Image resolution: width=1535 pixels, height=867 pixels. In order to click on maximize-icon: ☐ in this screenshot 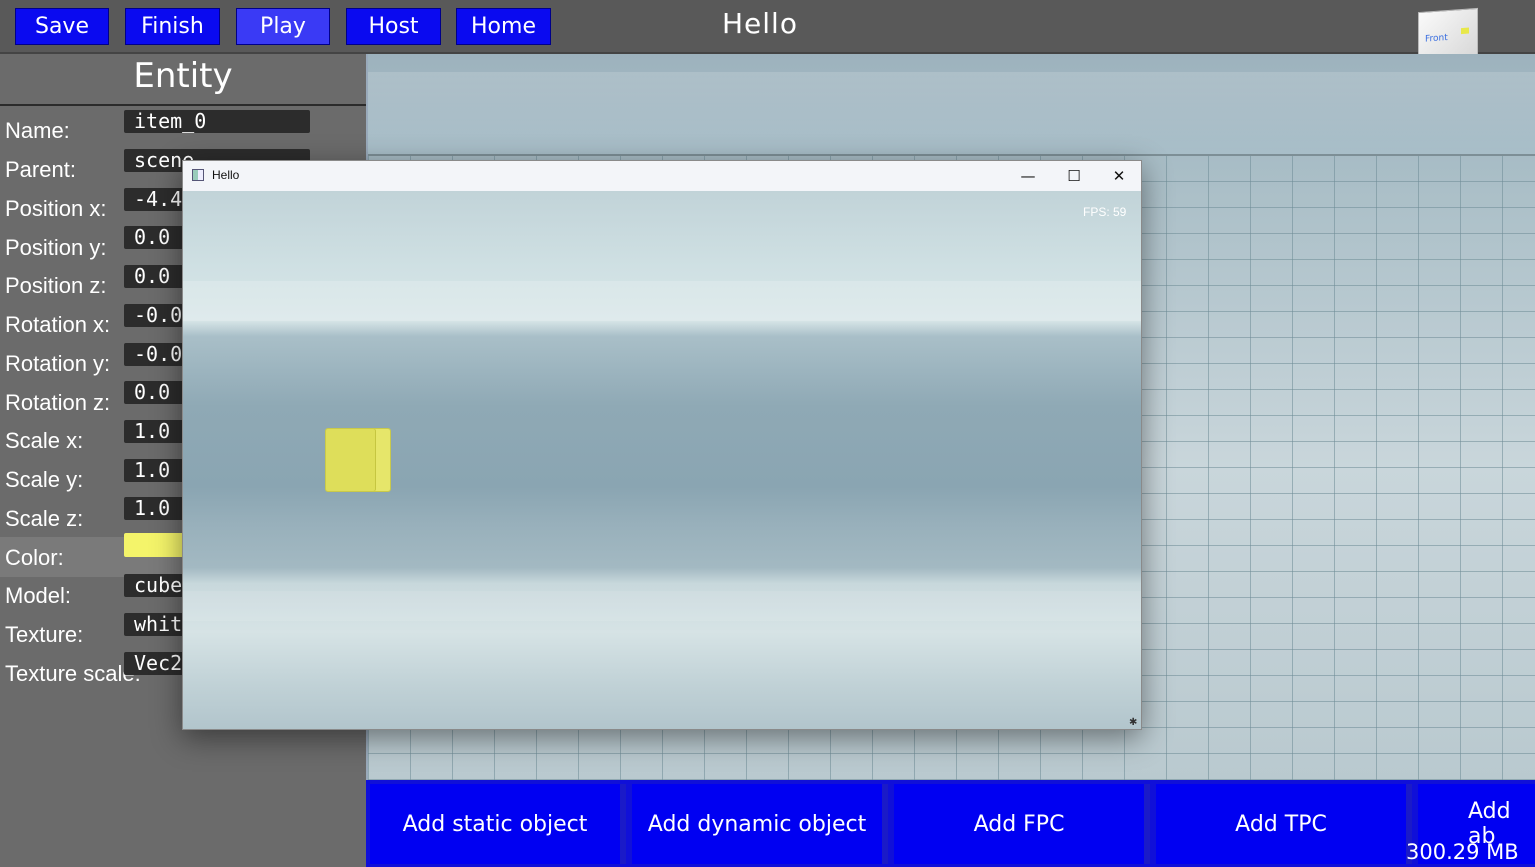, I will do `click(1074, 176)`.